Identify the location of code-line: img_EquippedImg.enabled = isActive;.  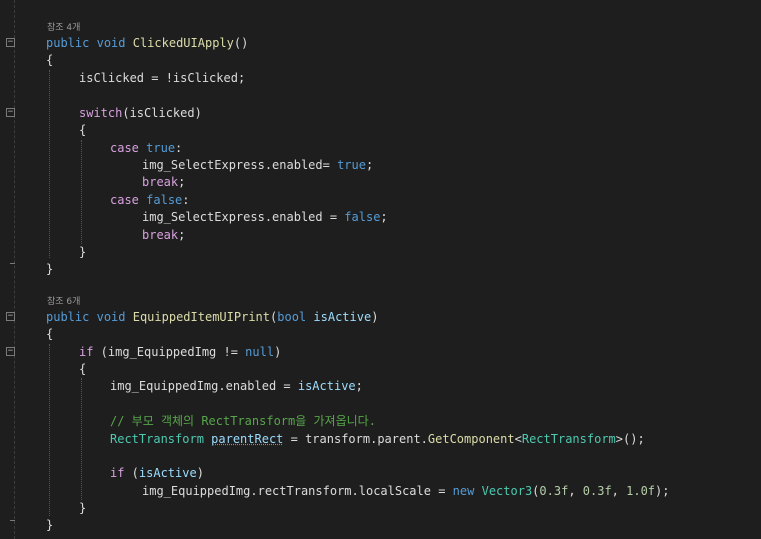
(236, 386).